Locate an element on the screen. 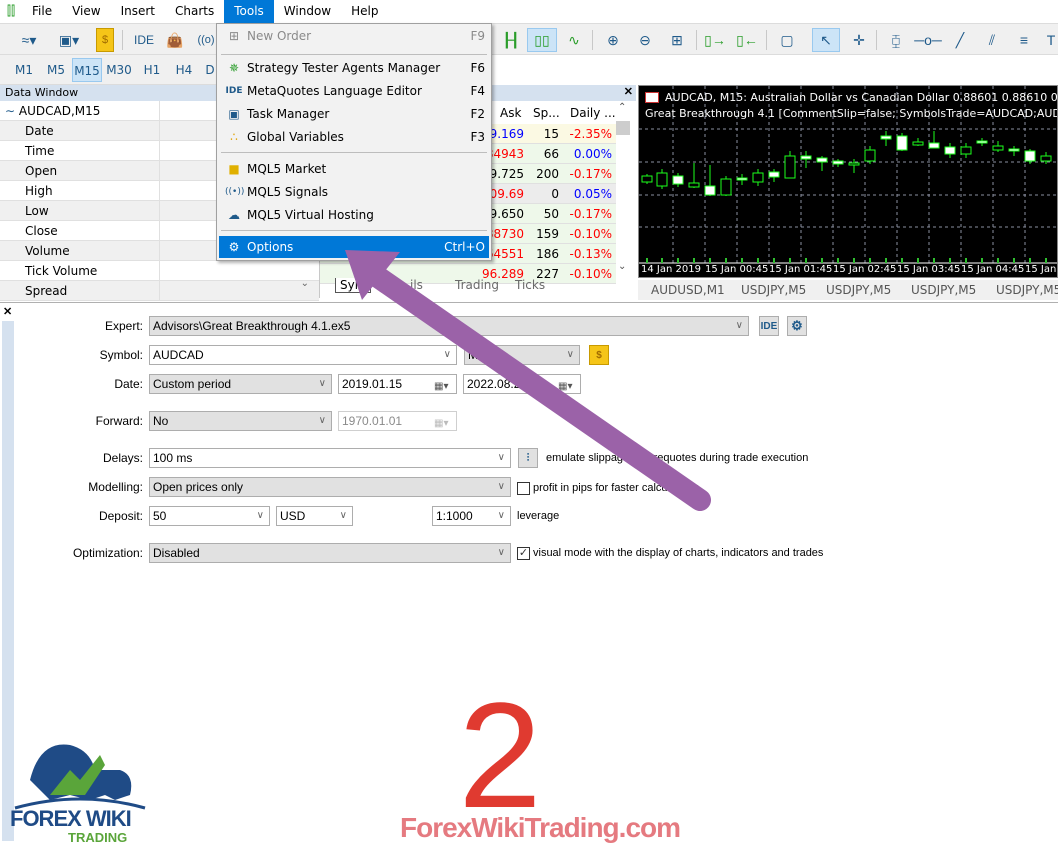  date-to-picker: 2022.08.22 ▦▾ is located at coordinates (522, 384).